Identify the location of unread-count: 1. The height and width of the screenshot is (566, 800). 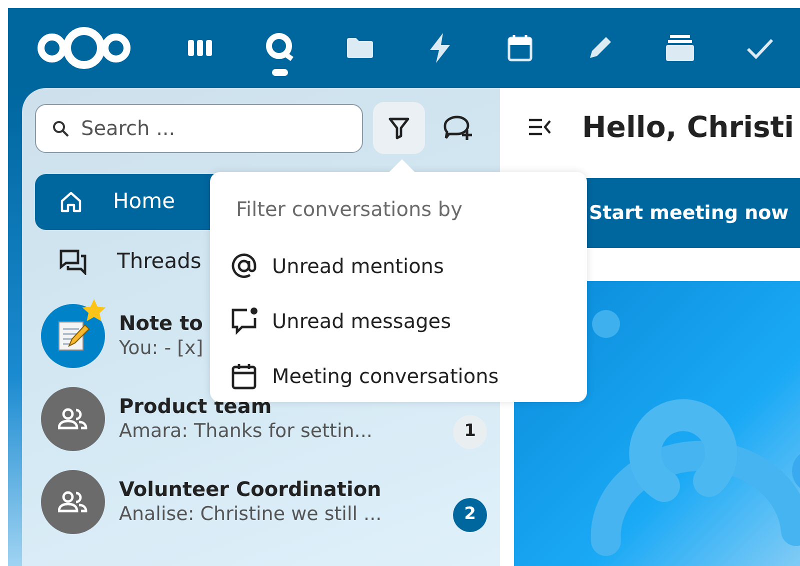
(470, 432).